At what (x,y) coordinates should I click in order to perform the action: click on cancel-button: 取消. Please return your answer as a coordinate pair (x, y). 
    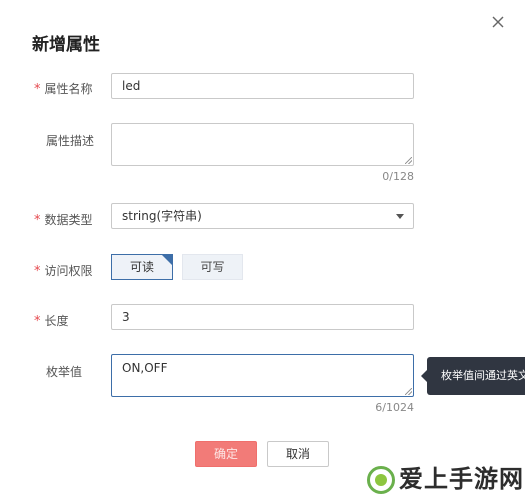
    Looking at the image, I should click on (298, 454).